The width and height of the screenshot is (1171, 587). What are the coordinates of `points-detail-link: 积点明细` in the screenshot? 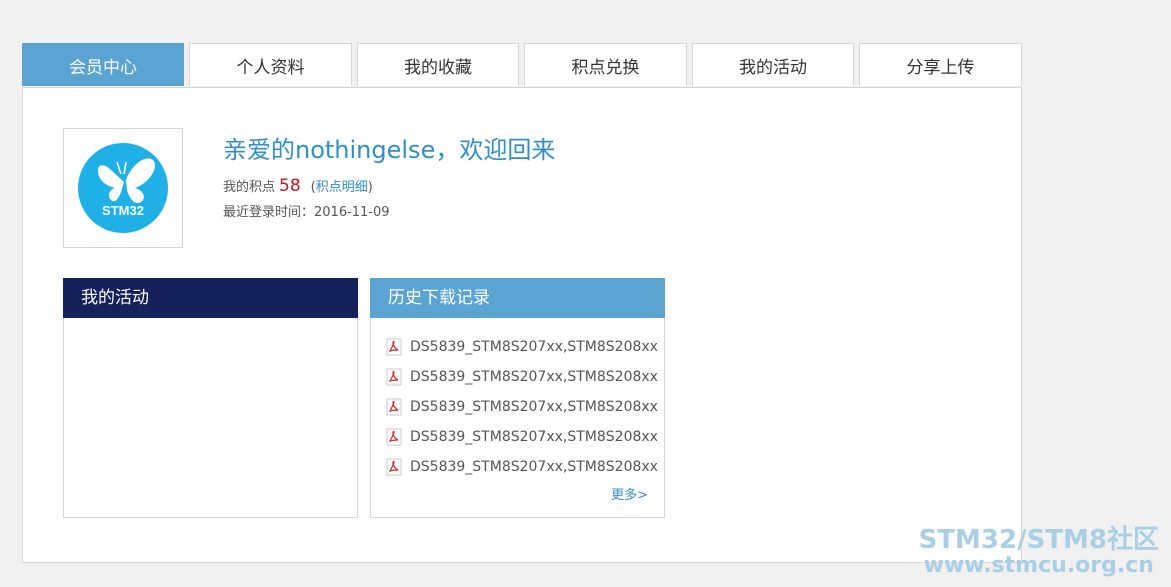 It's located at (342, 187).